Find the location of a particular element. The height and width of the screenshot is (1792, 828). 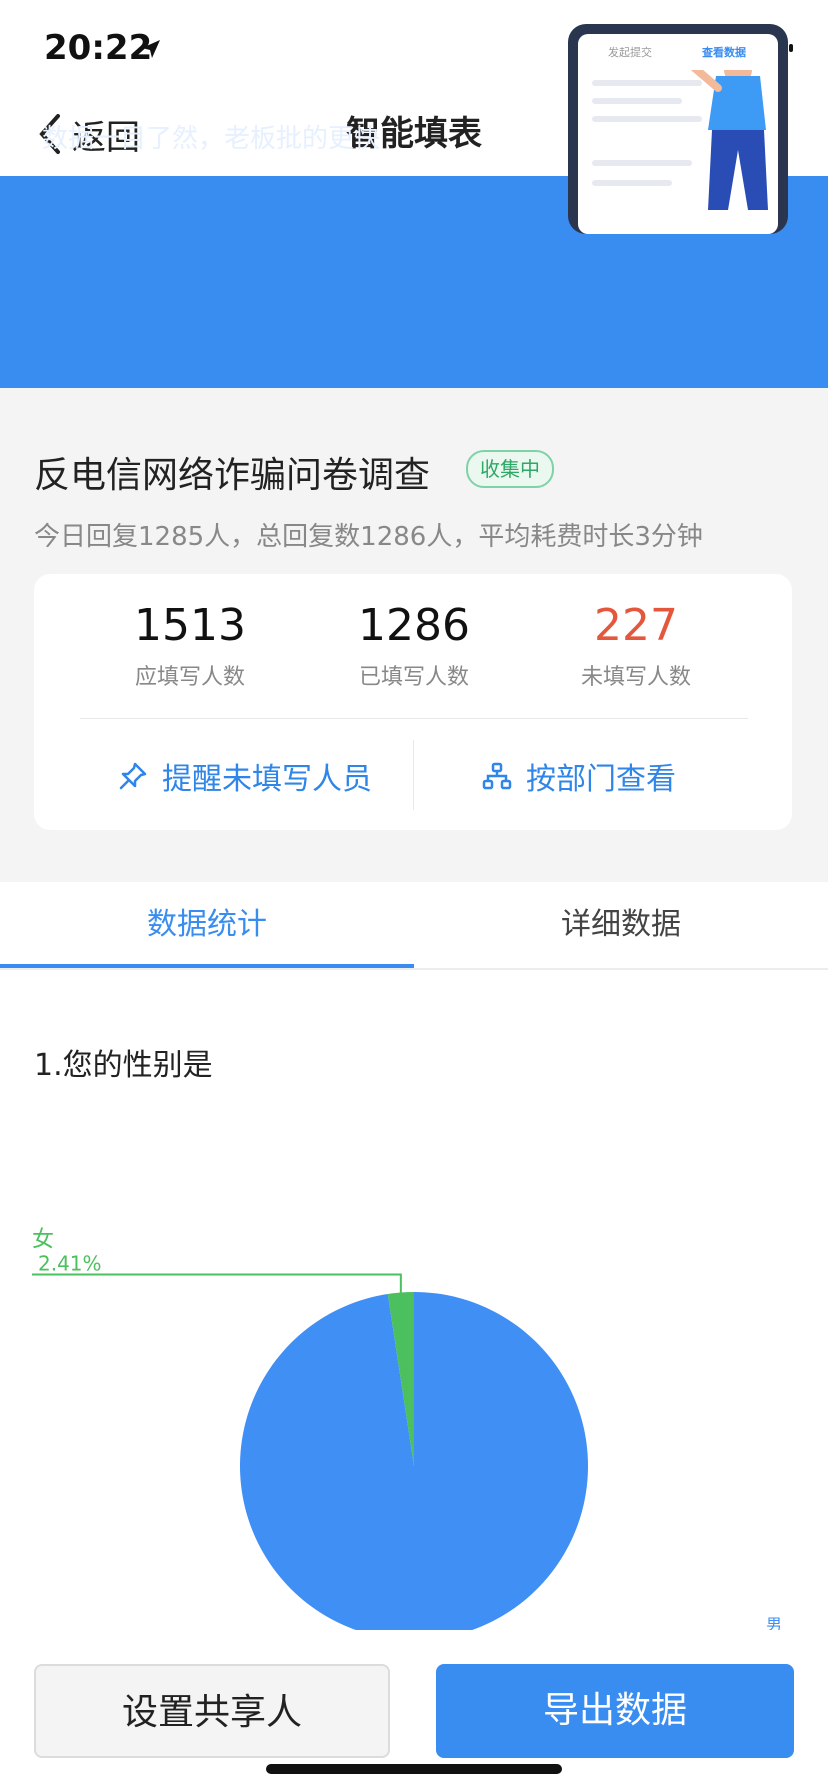

card-divider is located at coordinates (414, 718).